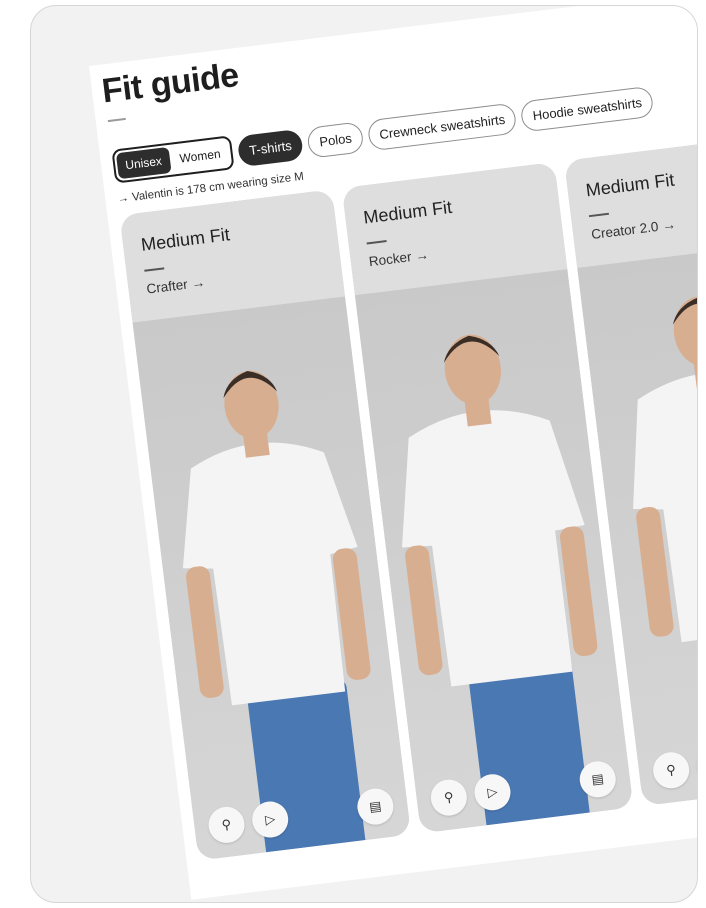 The image size is (706, 908). Describe the element at coordinates (335, 139) in the screenshot. I see `chip-polos: Polos` at that location.